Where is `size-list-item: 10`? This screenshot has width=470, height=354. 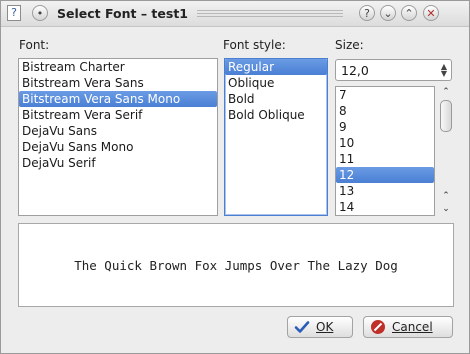
size-list-item: 10 is located at coordinates (385, 143).